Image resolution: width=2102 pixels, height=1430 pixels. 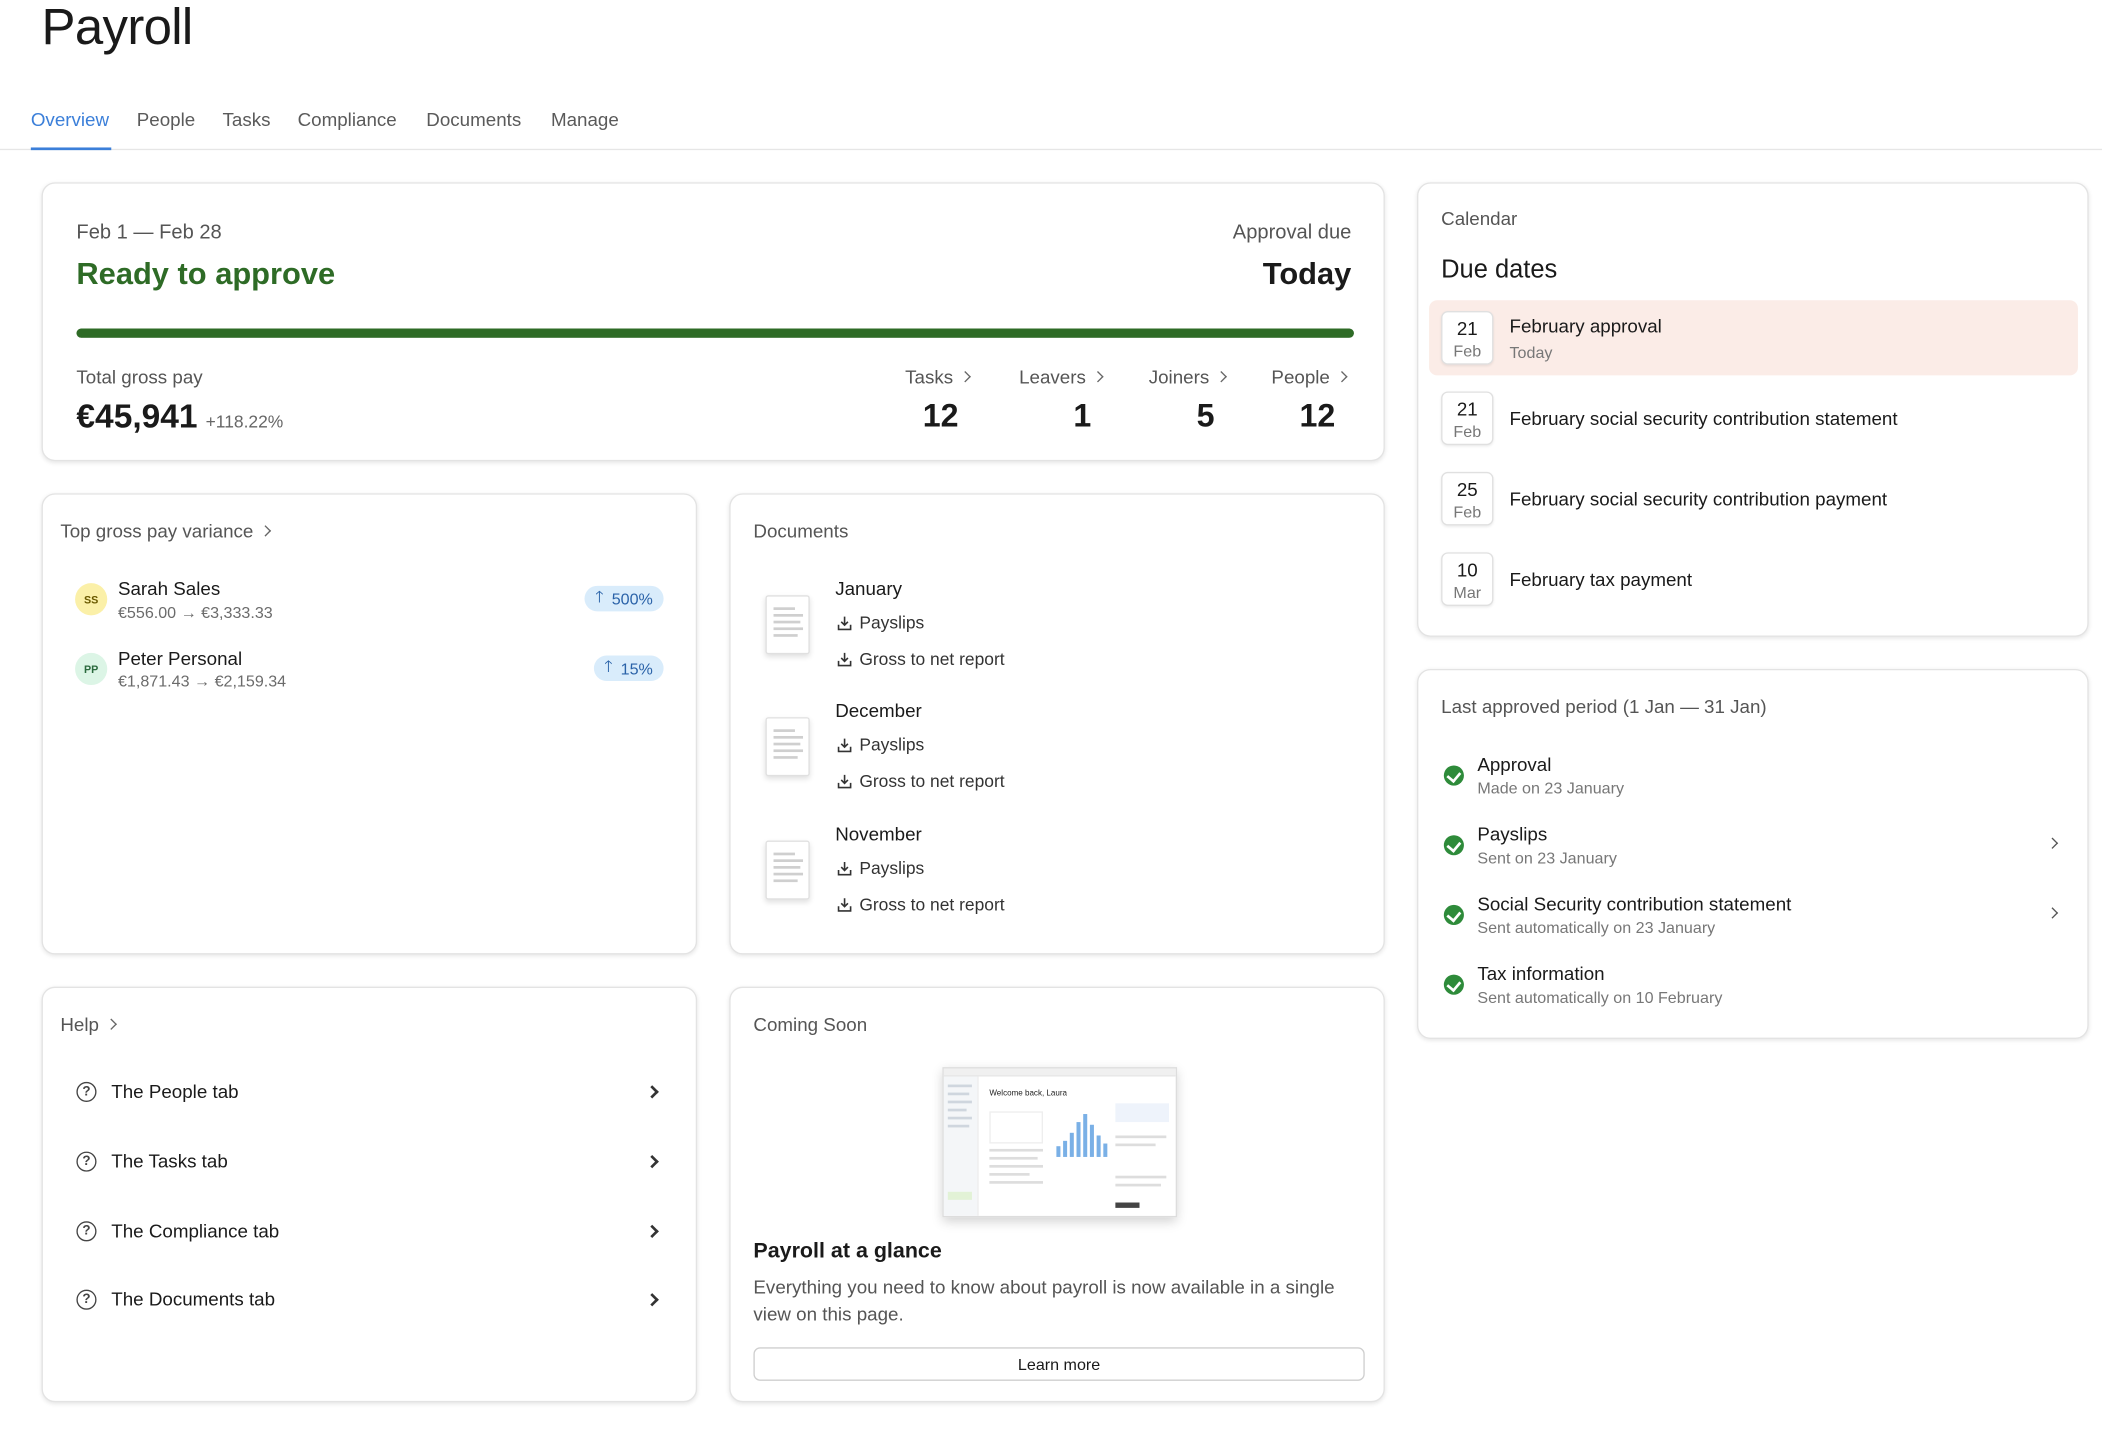 What do you see at coordinates (1596, 928) in the screenshot?
I see `approved-item-sub: Sent automatically on 23 January` at bounding box center [1596, 928].